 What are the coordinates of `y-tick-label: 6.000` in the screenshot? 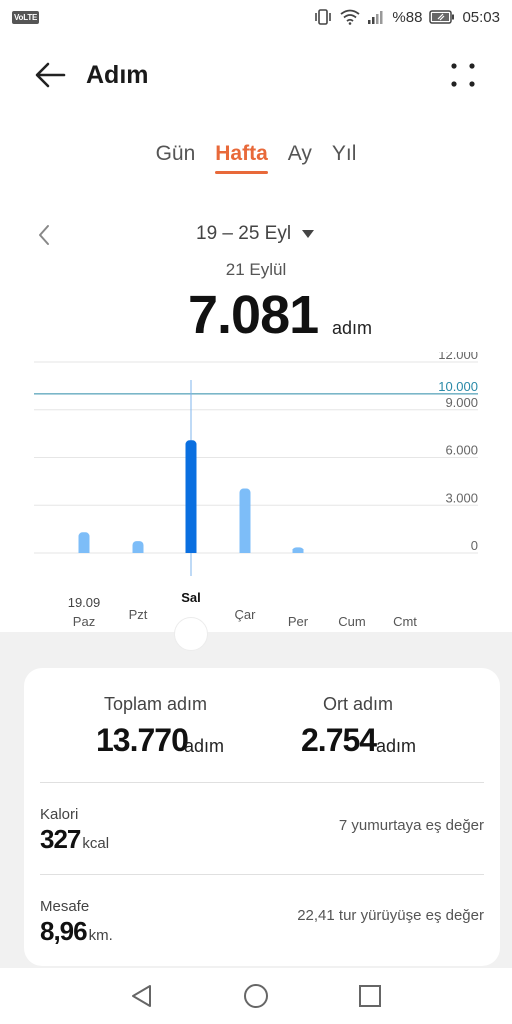 It's located at (461, 450).